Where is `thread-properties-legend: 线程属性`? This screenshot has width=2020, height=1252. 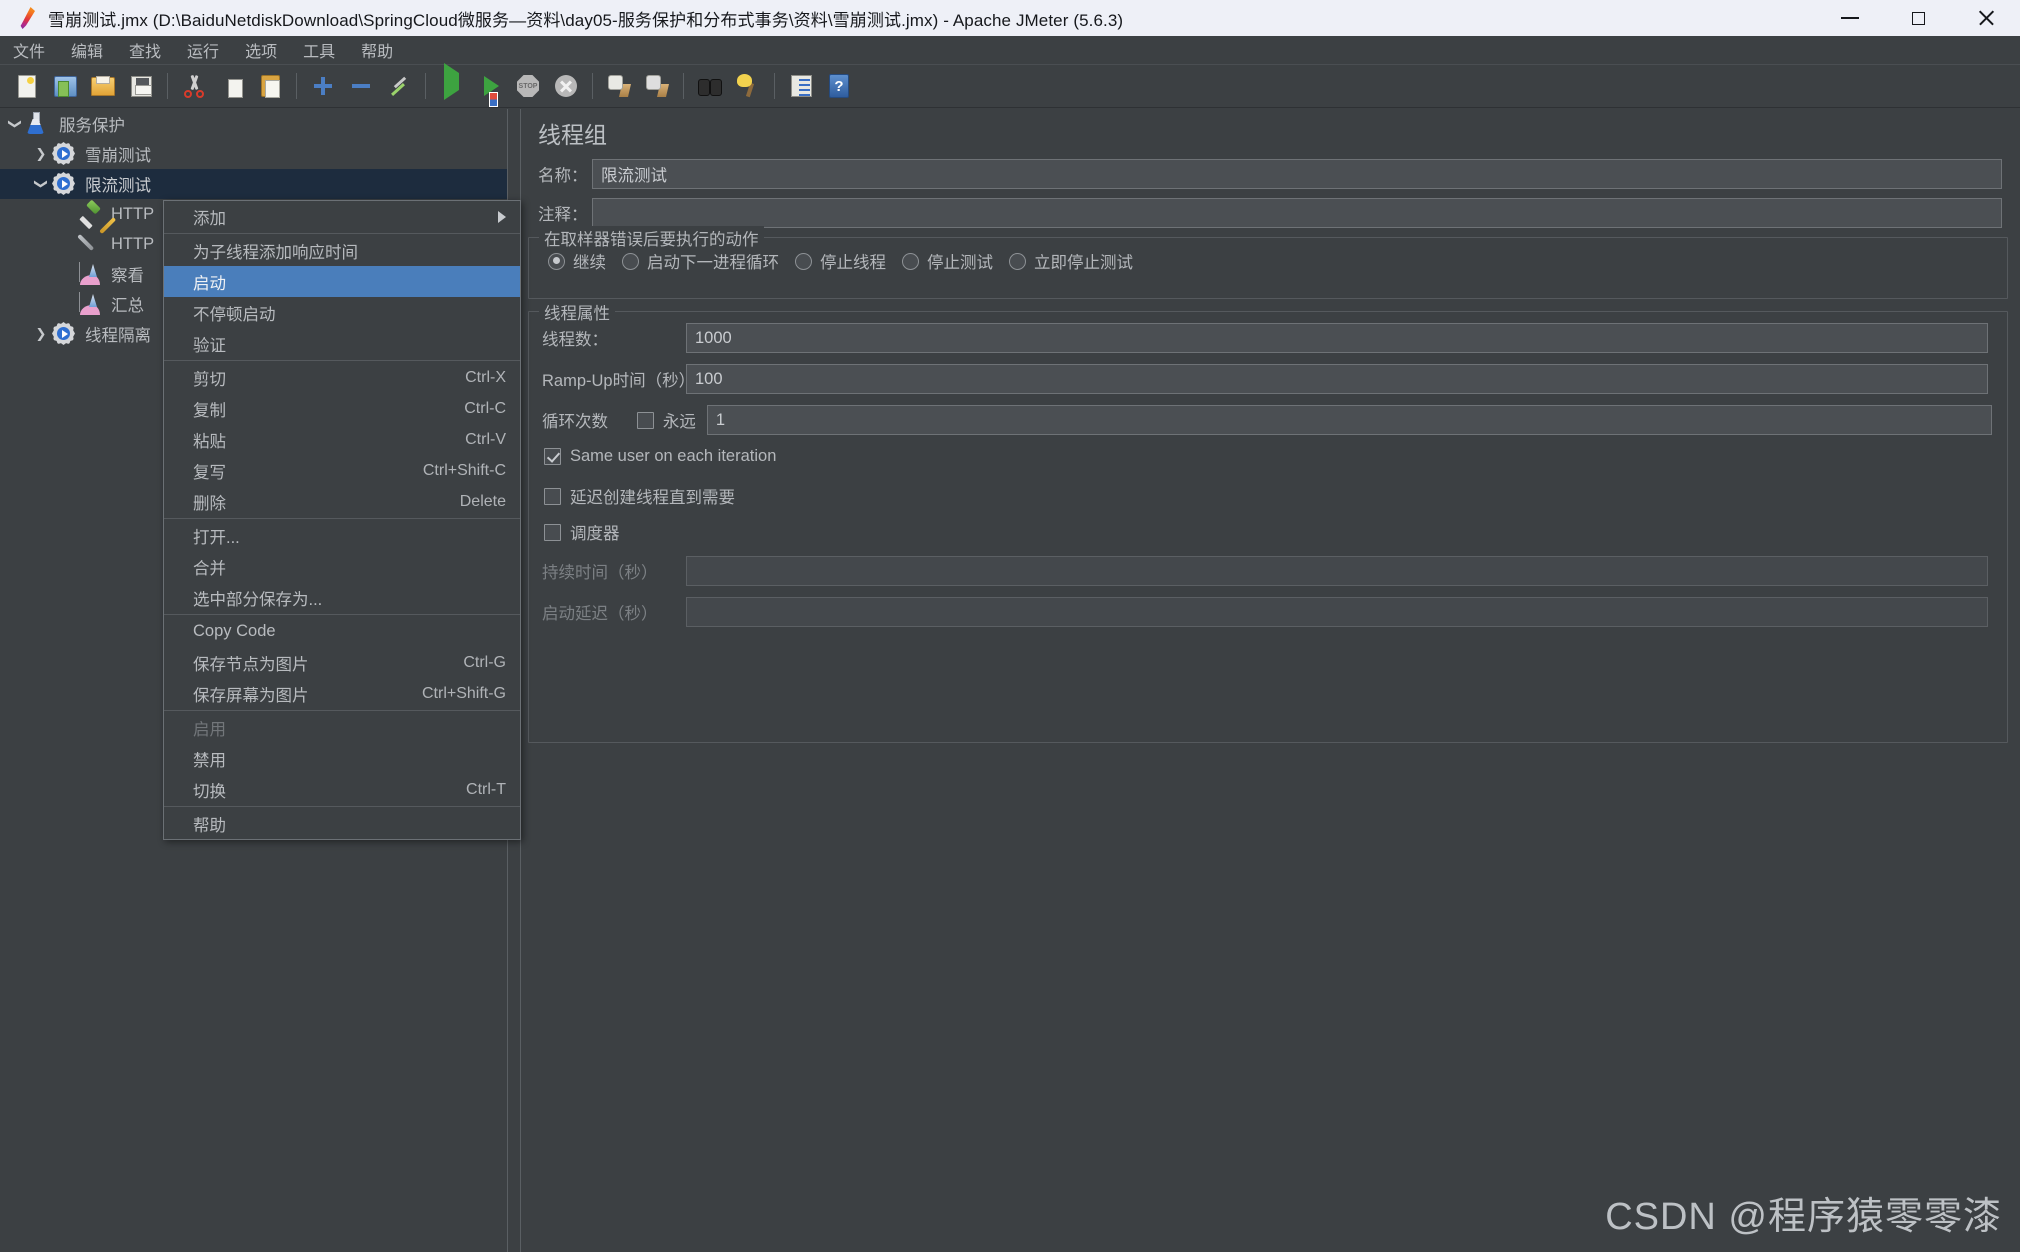
thread-properties-legend: 线程属性 is located at coordinates (577, 312).